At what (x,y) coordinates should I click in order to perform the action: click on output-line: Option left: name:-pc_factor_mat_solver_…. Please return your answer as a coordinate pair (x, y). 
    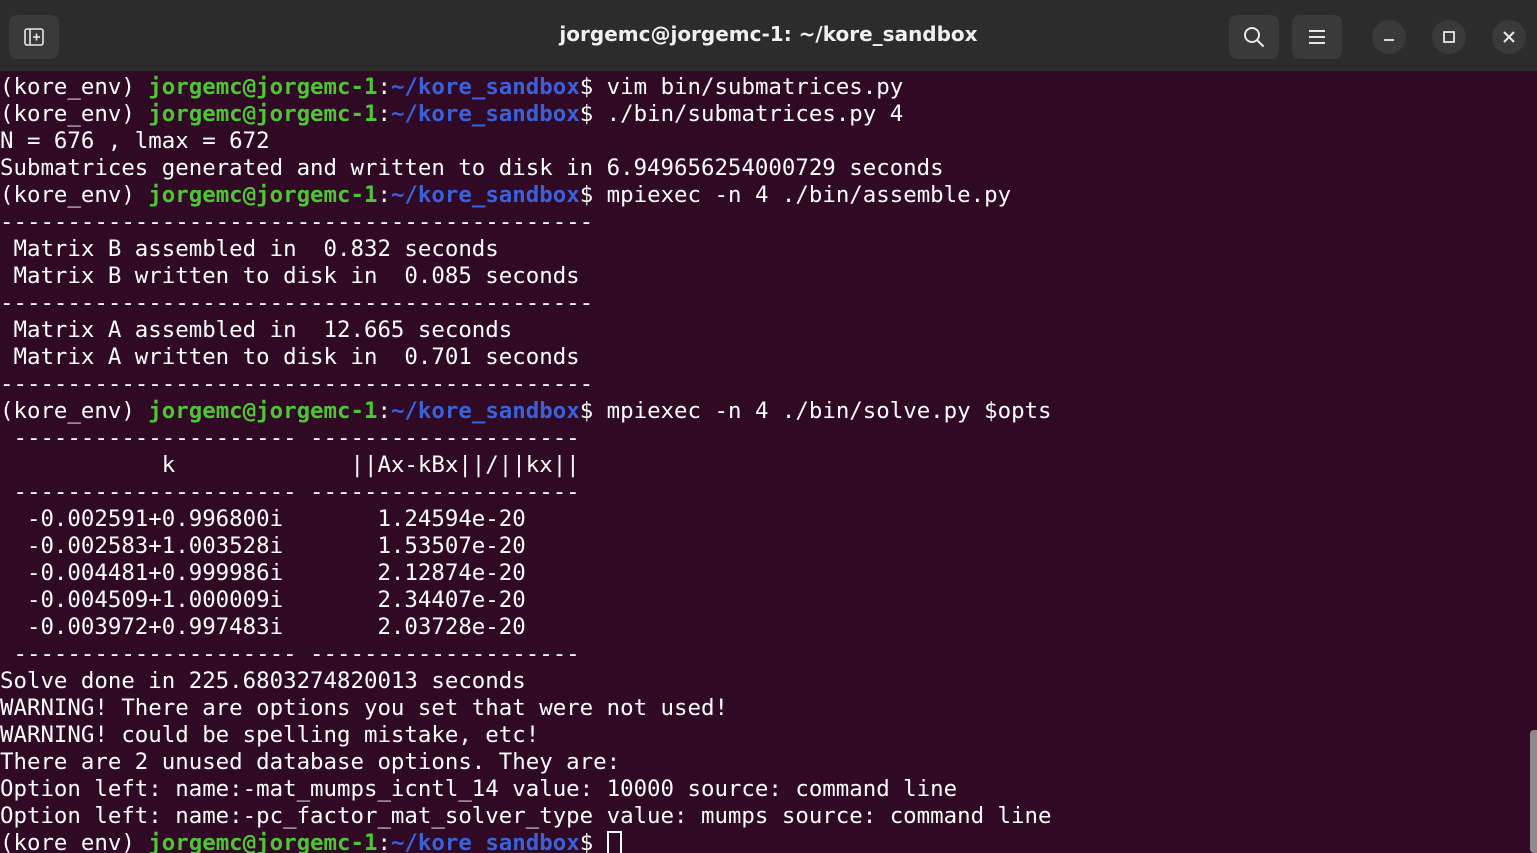
    Looking at the image, I should click on (526, 816).